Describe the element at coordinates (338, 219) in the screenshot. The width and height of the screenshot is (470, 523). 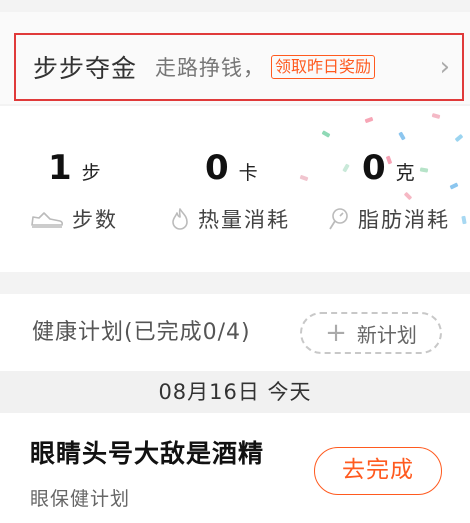
I see `scale-icon` at that location.